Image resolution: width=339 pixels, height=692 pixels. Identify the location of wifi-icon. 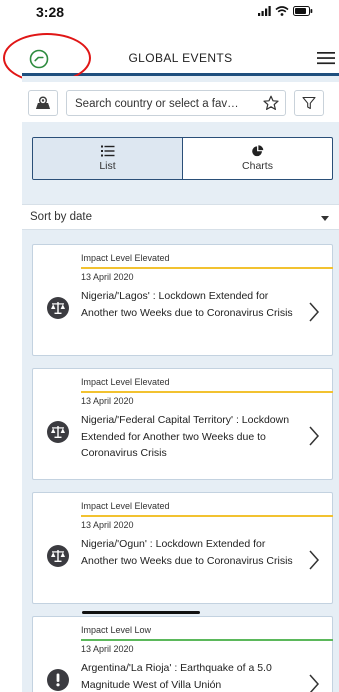
(282, 11).